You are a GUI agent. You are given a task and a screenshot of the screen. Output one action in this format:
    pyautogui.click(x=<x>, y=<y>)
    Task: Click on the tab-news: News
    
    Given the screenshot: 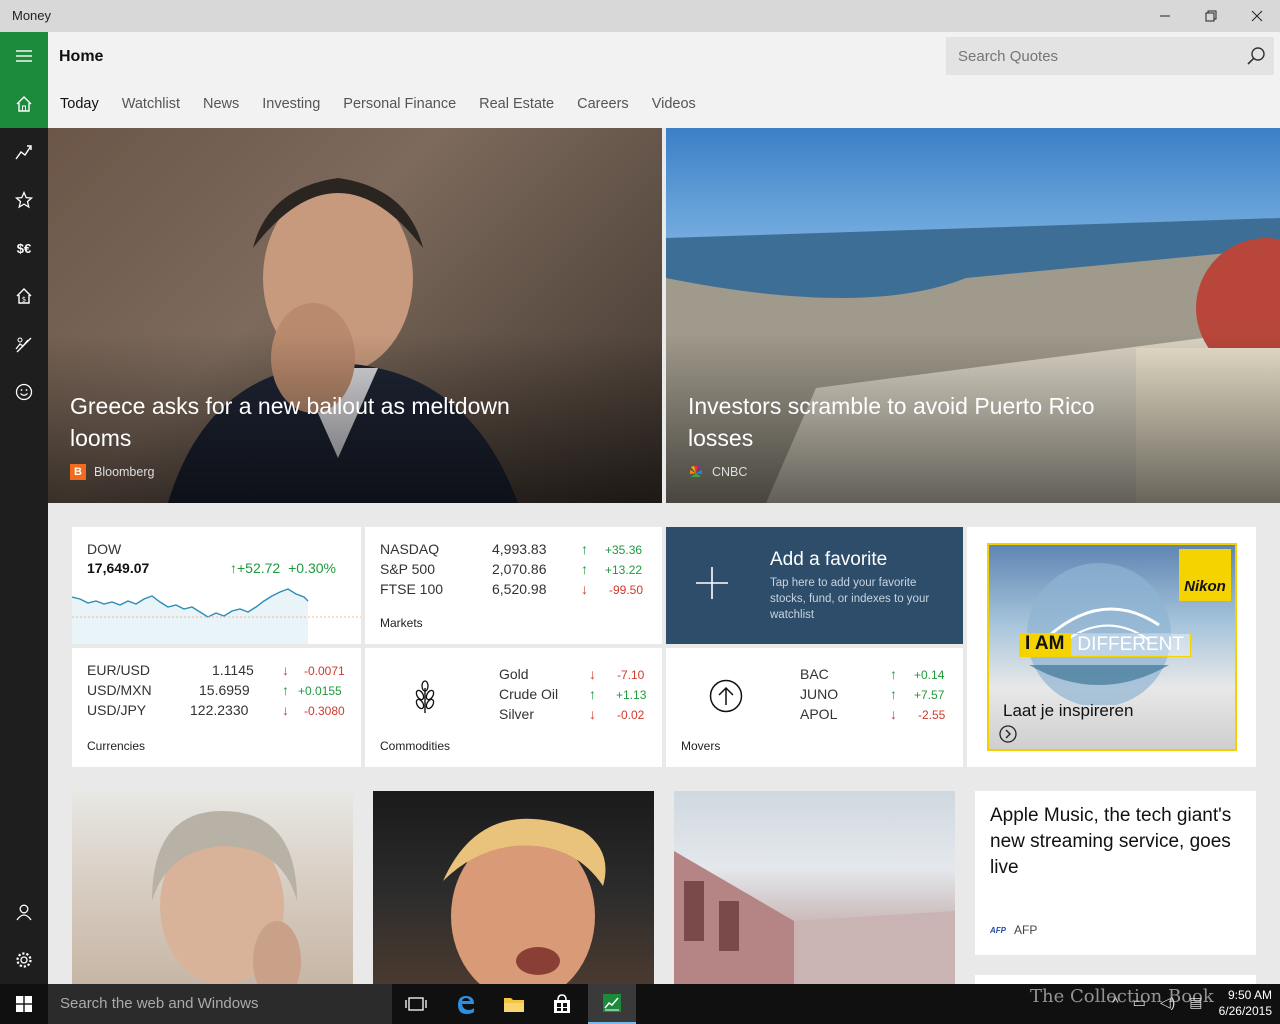 What is the action you would take?
    pyautogui.click(x=221, y=108)
    